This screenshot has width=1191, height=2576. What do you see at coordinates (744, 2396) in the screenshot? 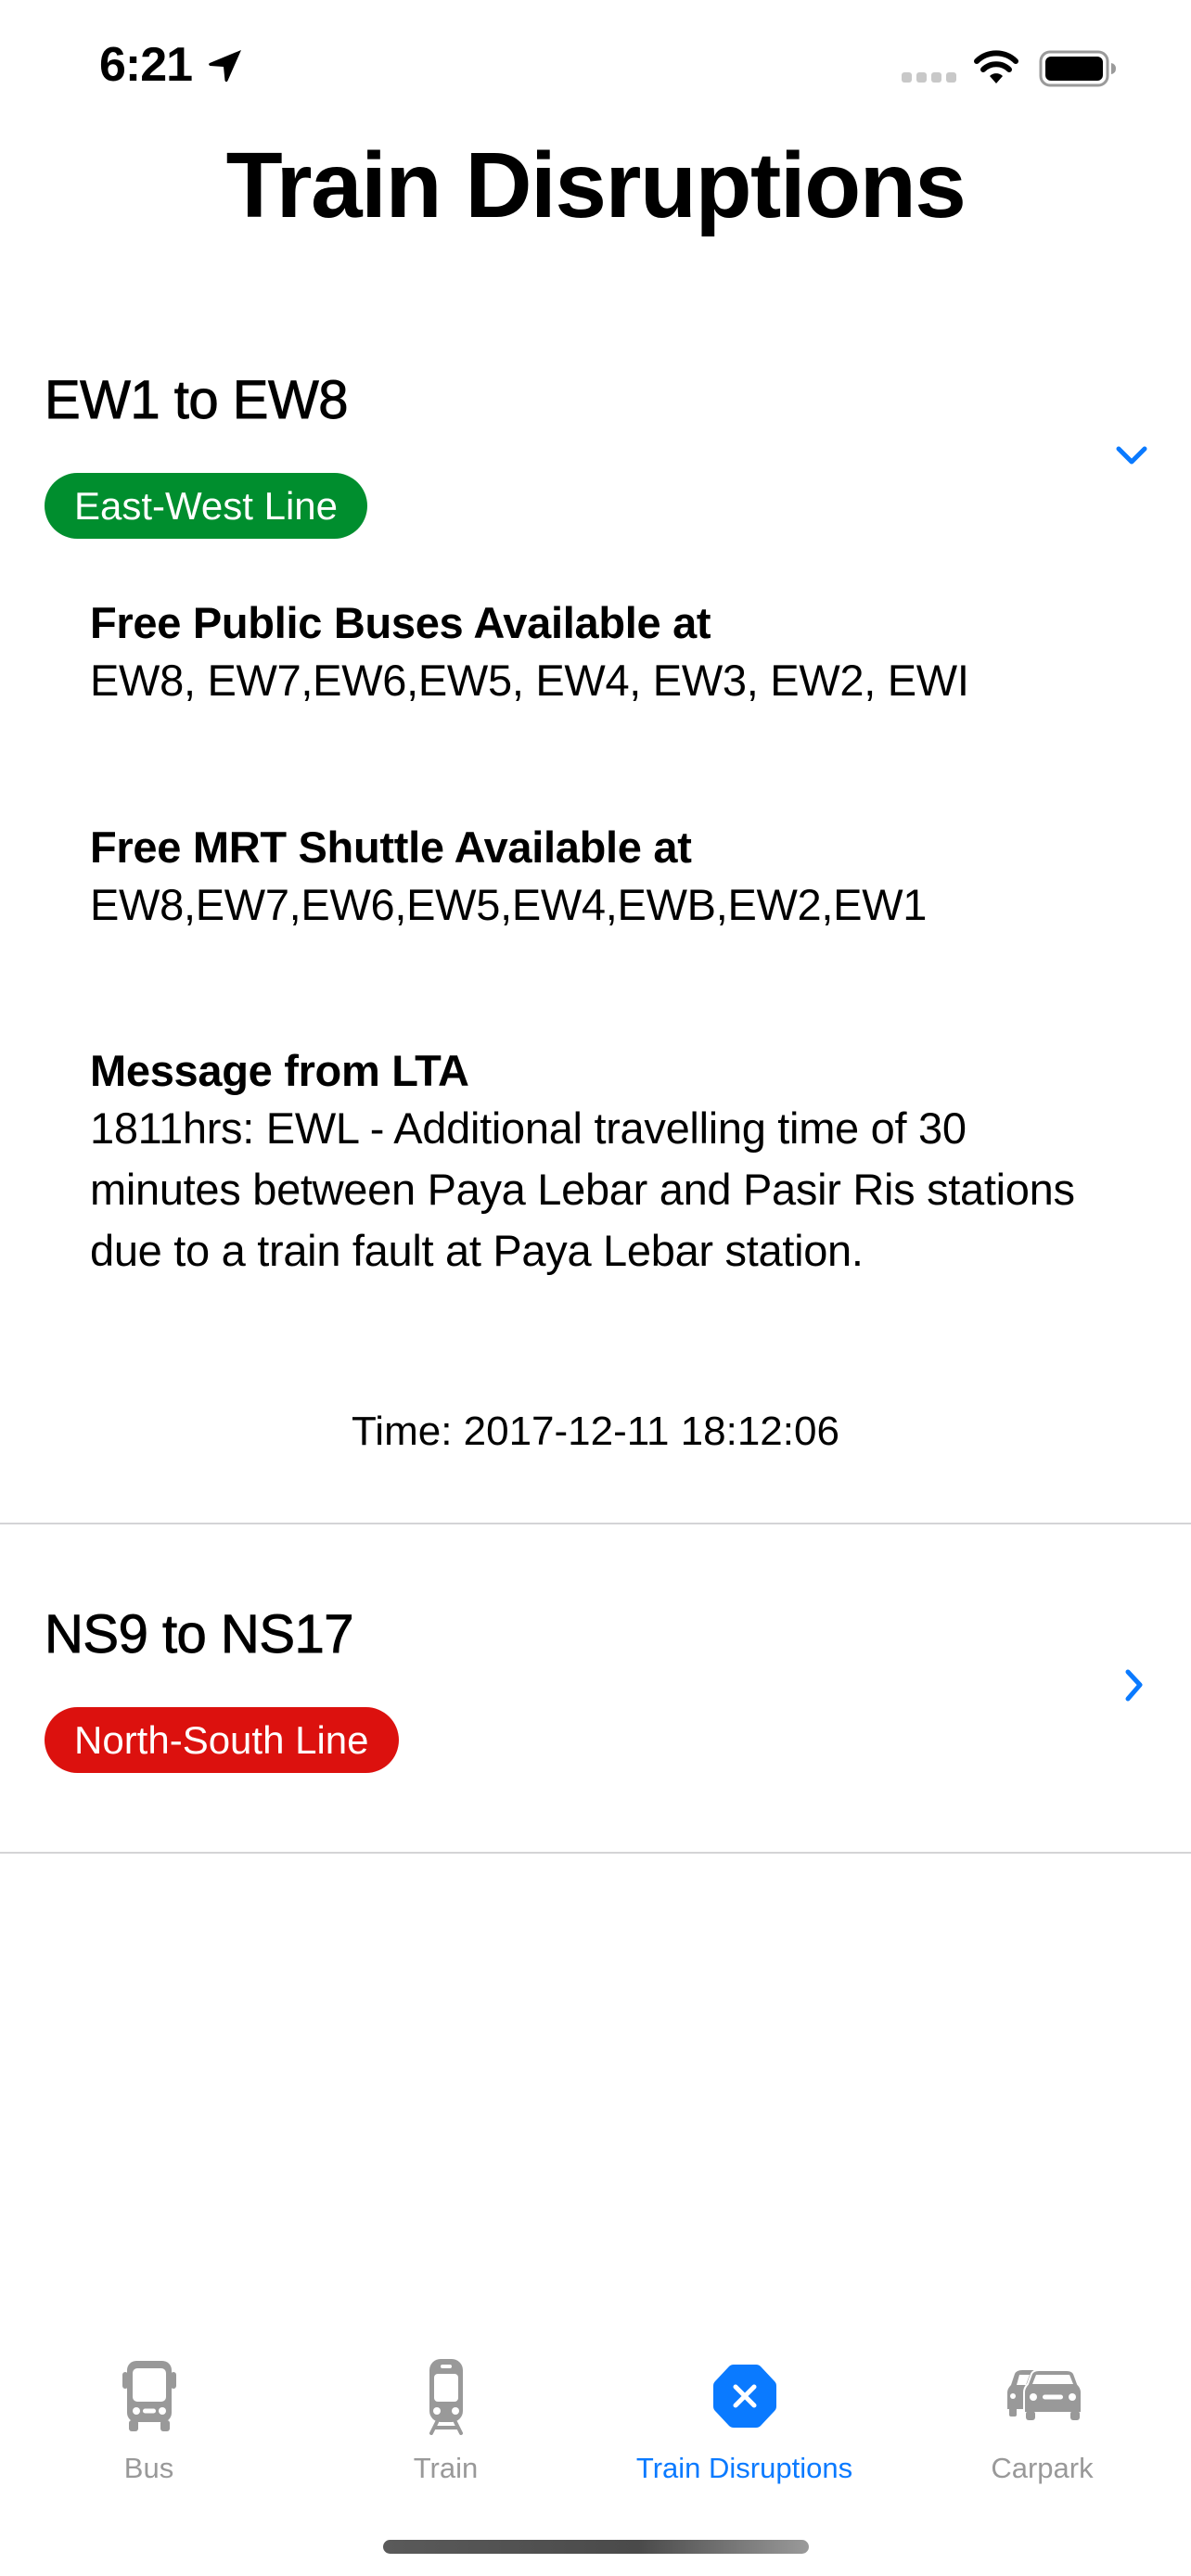
I see `xmark-octagon-icon` at bounding box center [744, 2396].